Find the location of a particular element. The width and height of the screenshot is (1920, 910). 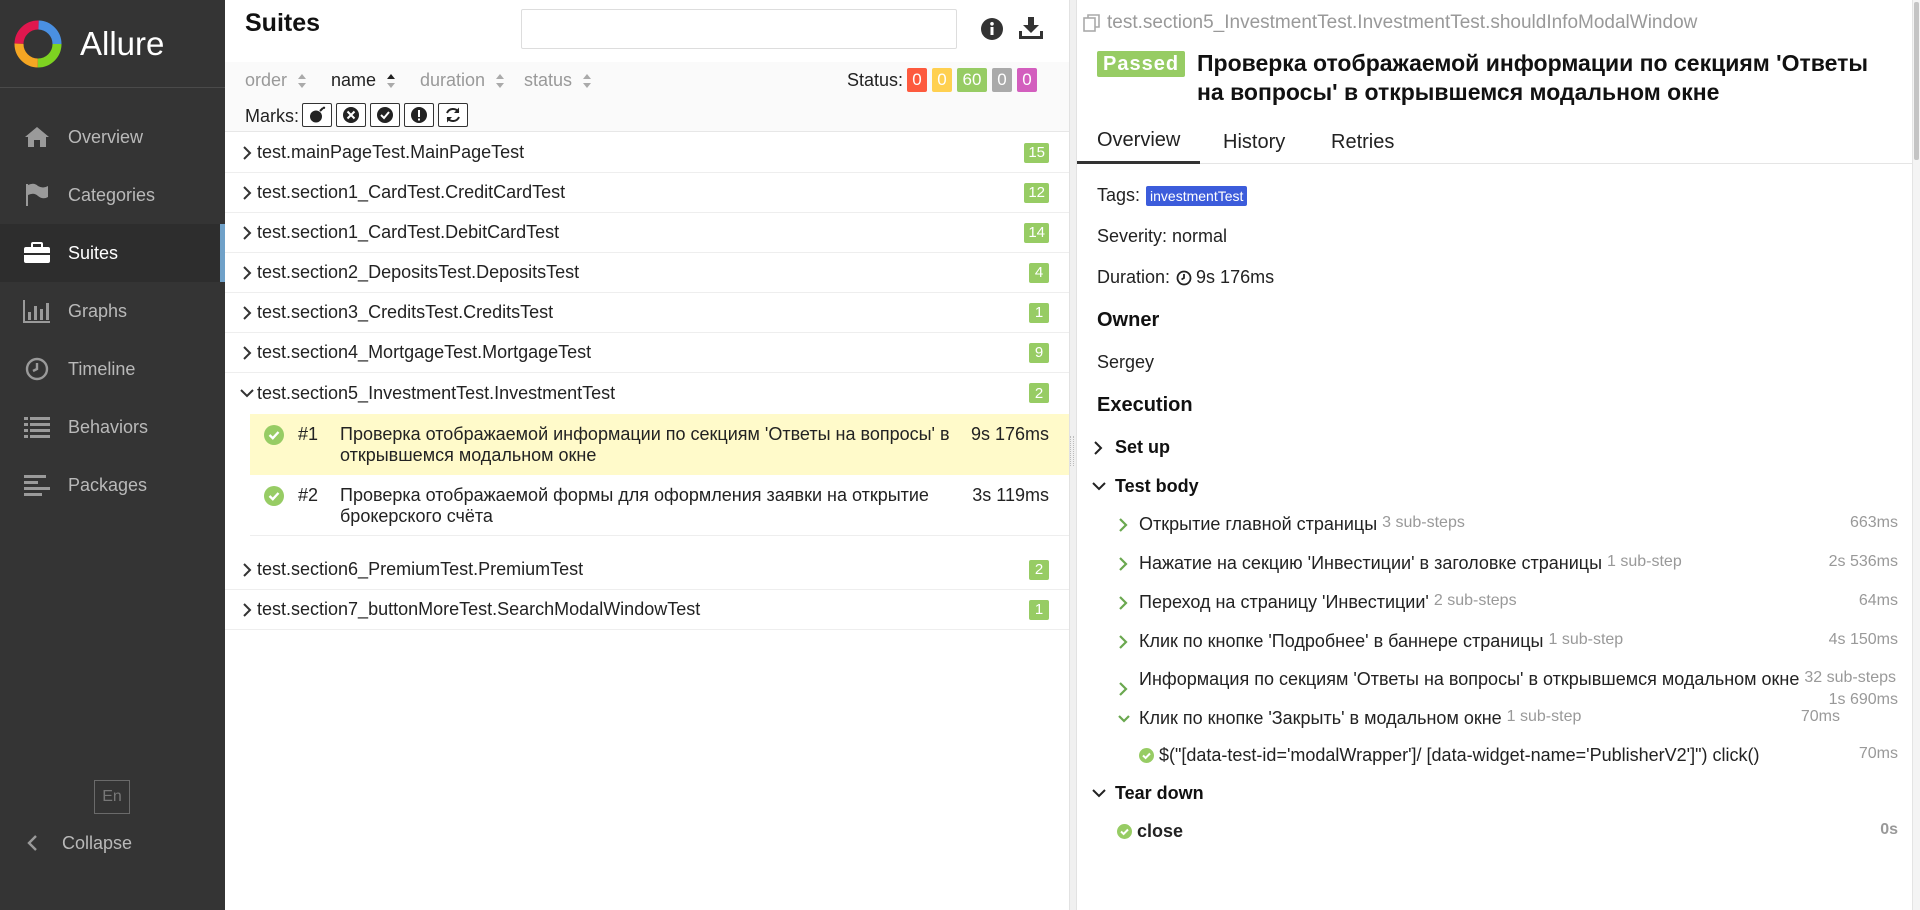

sort-by-status: status is located at coordinates (558, 80).